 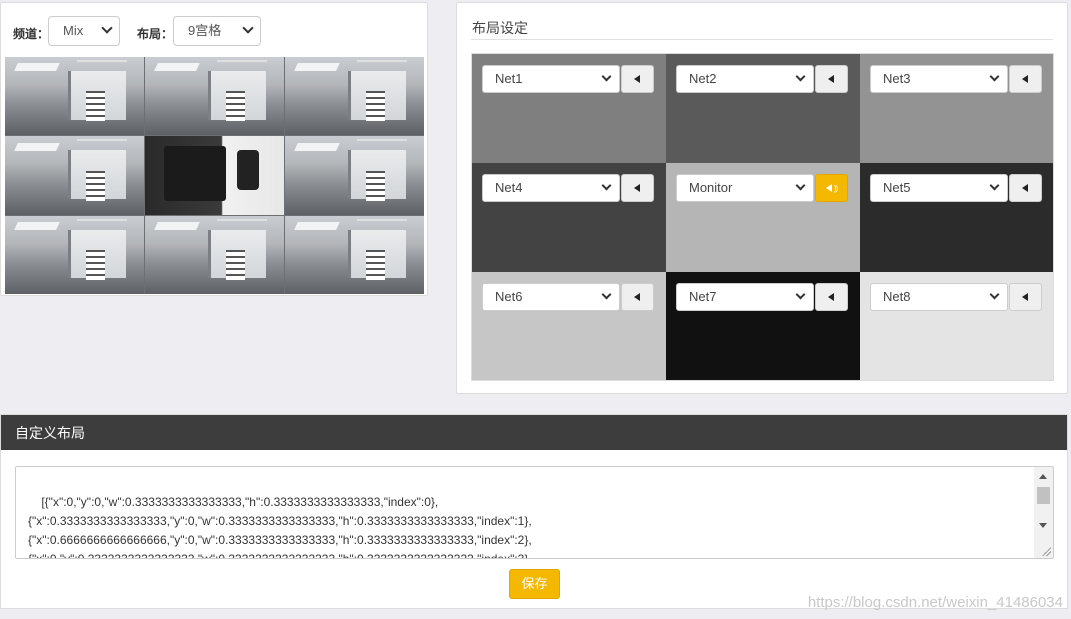 What do you see at coordinates (897, 78) in the screenshot?
I see `source-select-value: Net3` at bounding box center [897, 78].